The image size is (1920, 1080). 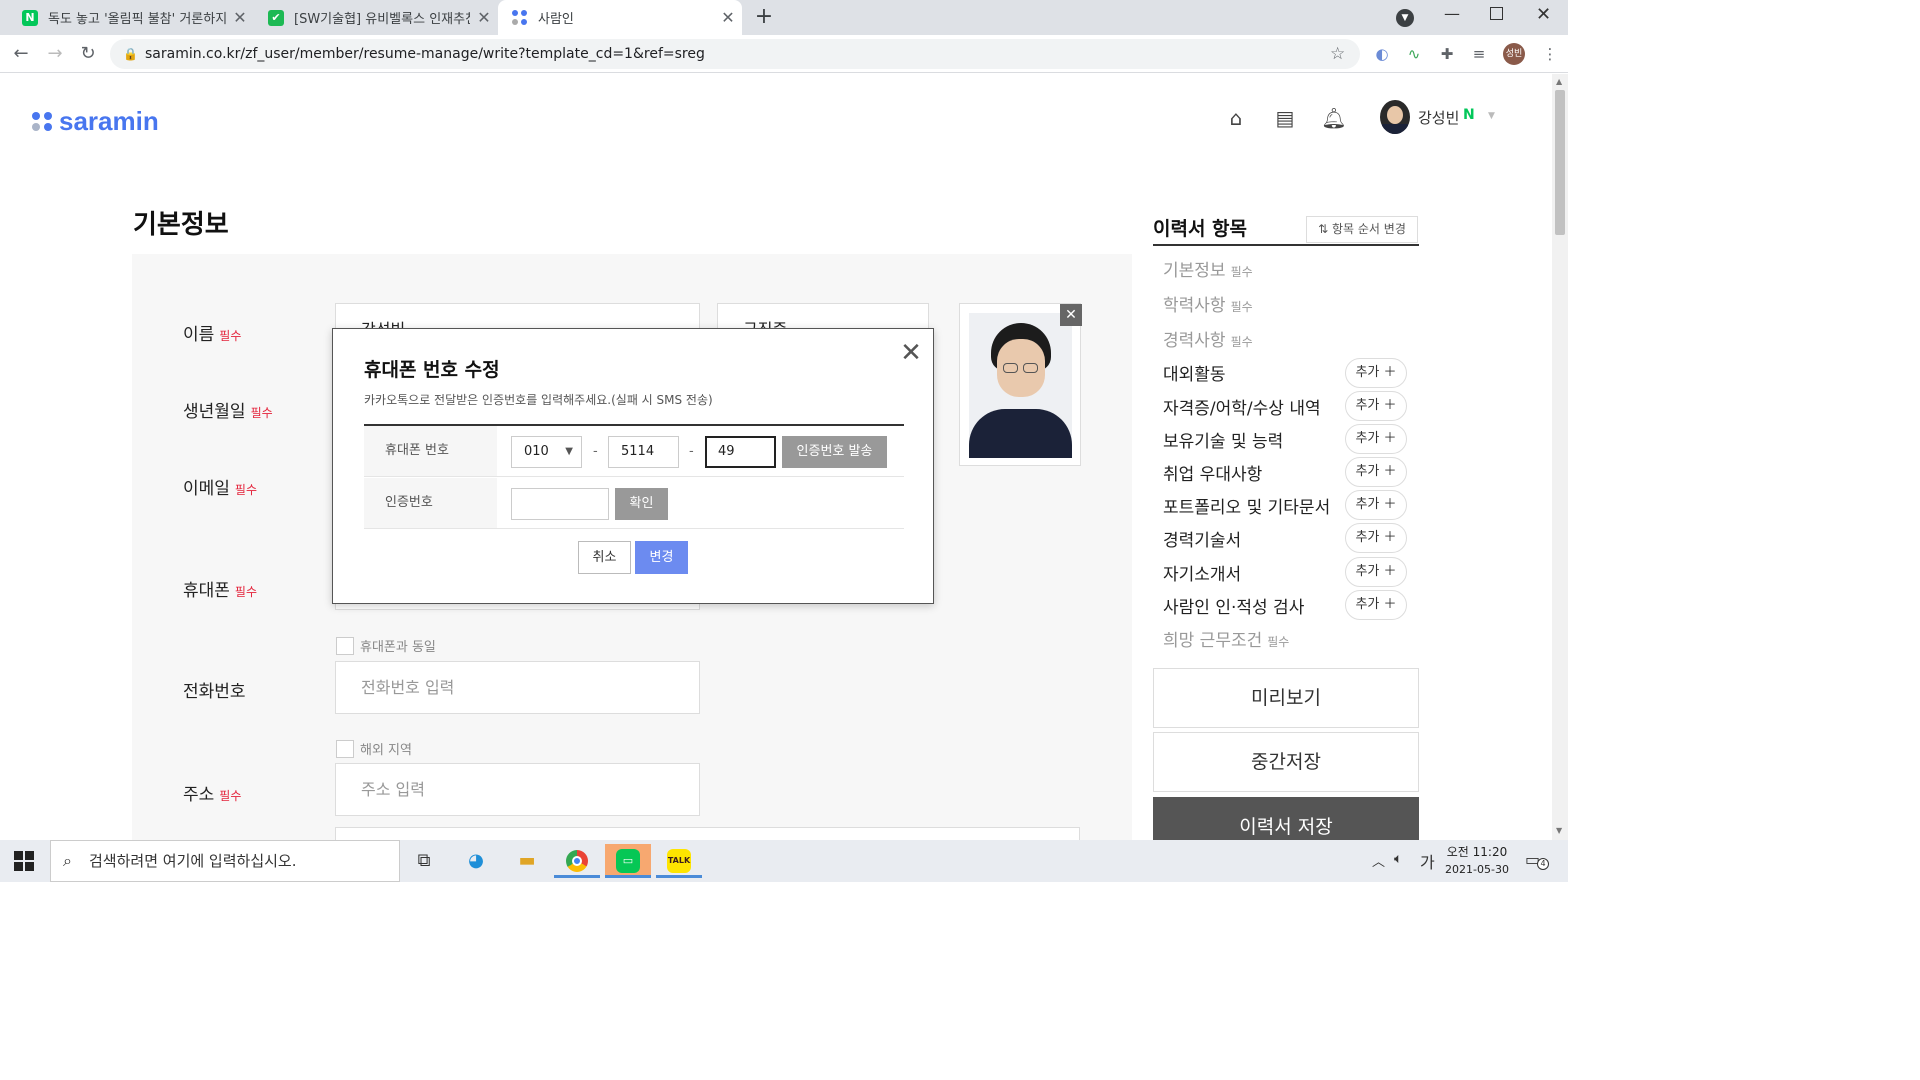 What do you see at coordinates (1378, 860) in the screenshot?
I see `tray-chevron-icon: ︿` at bounding box center [1378, 860].